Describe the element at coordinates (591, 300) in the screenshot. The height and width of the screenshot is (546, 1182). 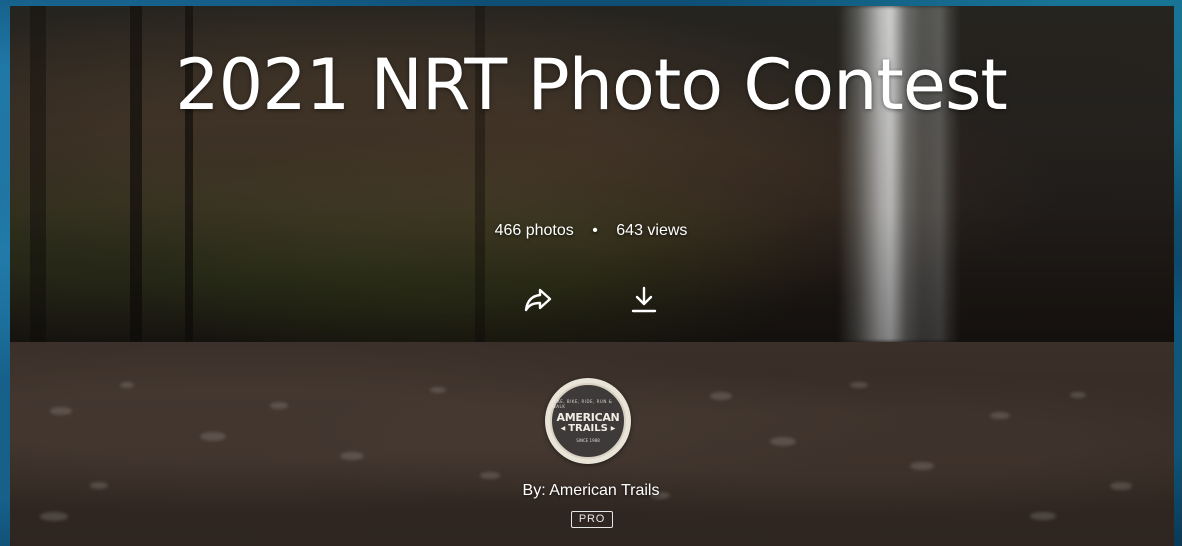
I see `gallery-actions` at that location.